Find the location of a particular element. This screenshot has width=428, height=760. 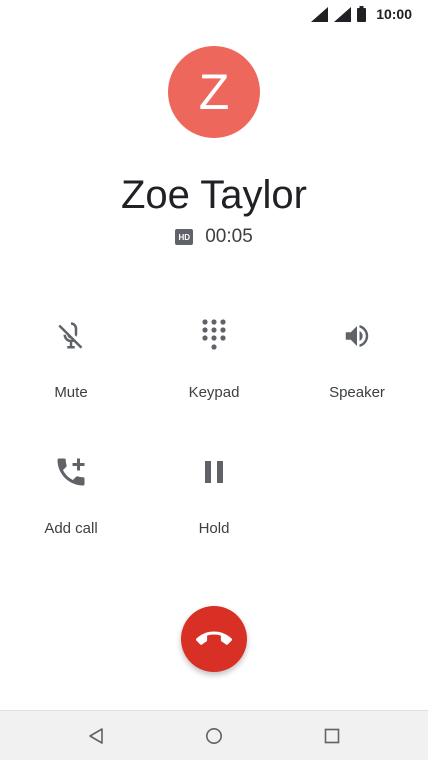

status-bar: 10:00 is located at coordinates (214, 14).